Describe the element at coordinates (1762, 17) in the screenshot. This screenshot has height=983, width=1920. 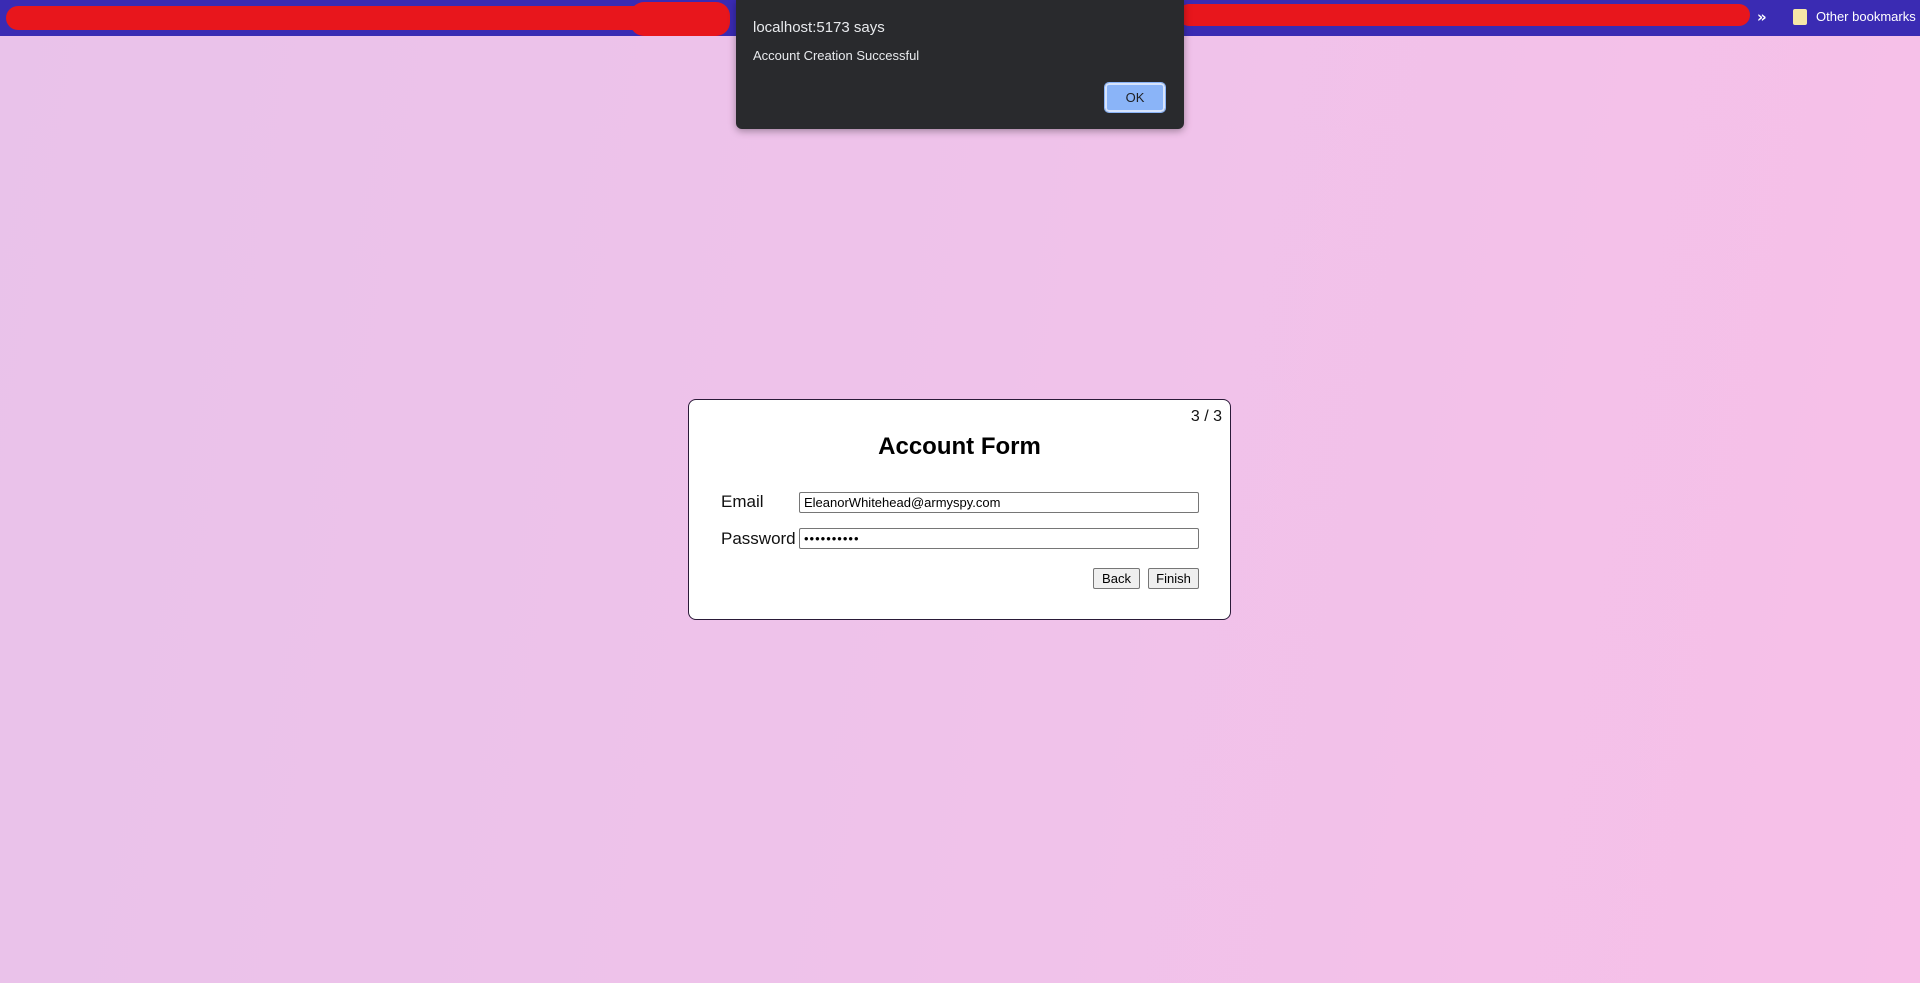
I see `bookmarks-overflow-icon: »` at that location.